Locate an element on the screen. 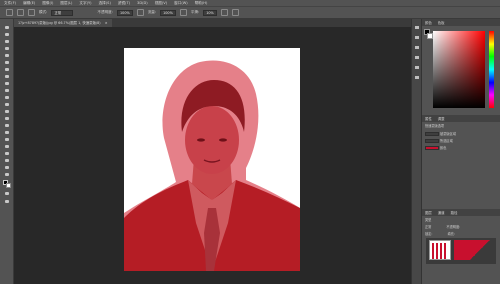 This screenshot has width=500, height=284. zoom-tool-icon is located at coordinates (7, 167).